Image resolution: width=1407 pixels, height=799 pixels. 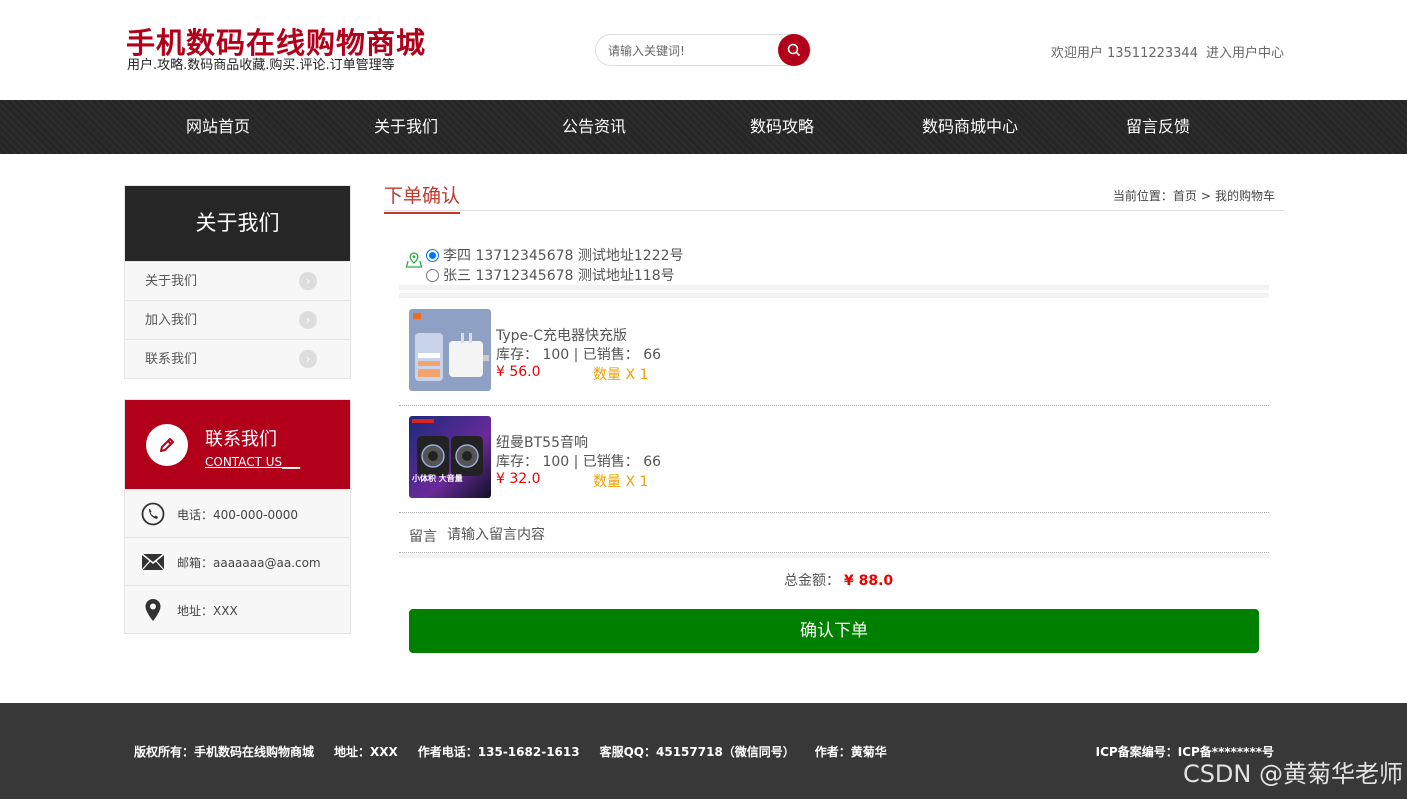 I want to click on user-info: 欢迎用户 13511223344 进入用户中心, so click(x=1167, y=51).